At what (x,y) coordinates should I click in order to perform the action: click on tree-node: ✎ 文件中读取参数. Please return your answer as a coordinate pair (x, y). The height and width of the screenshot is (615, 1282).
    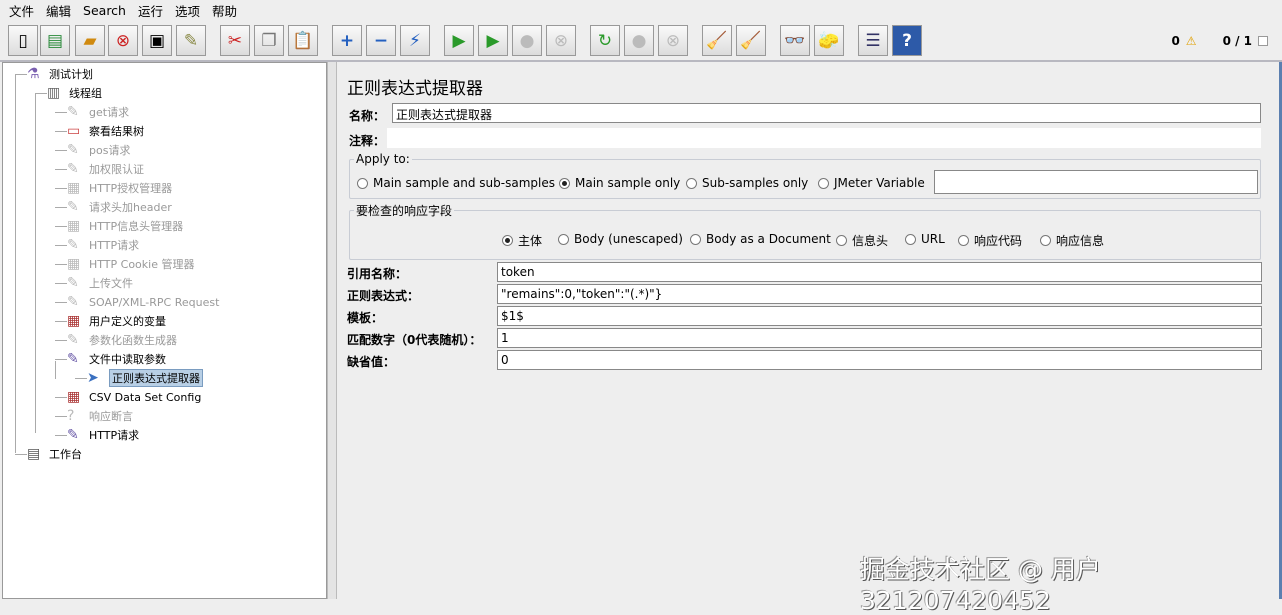
    Looking at the image, I should click on (116, 359).